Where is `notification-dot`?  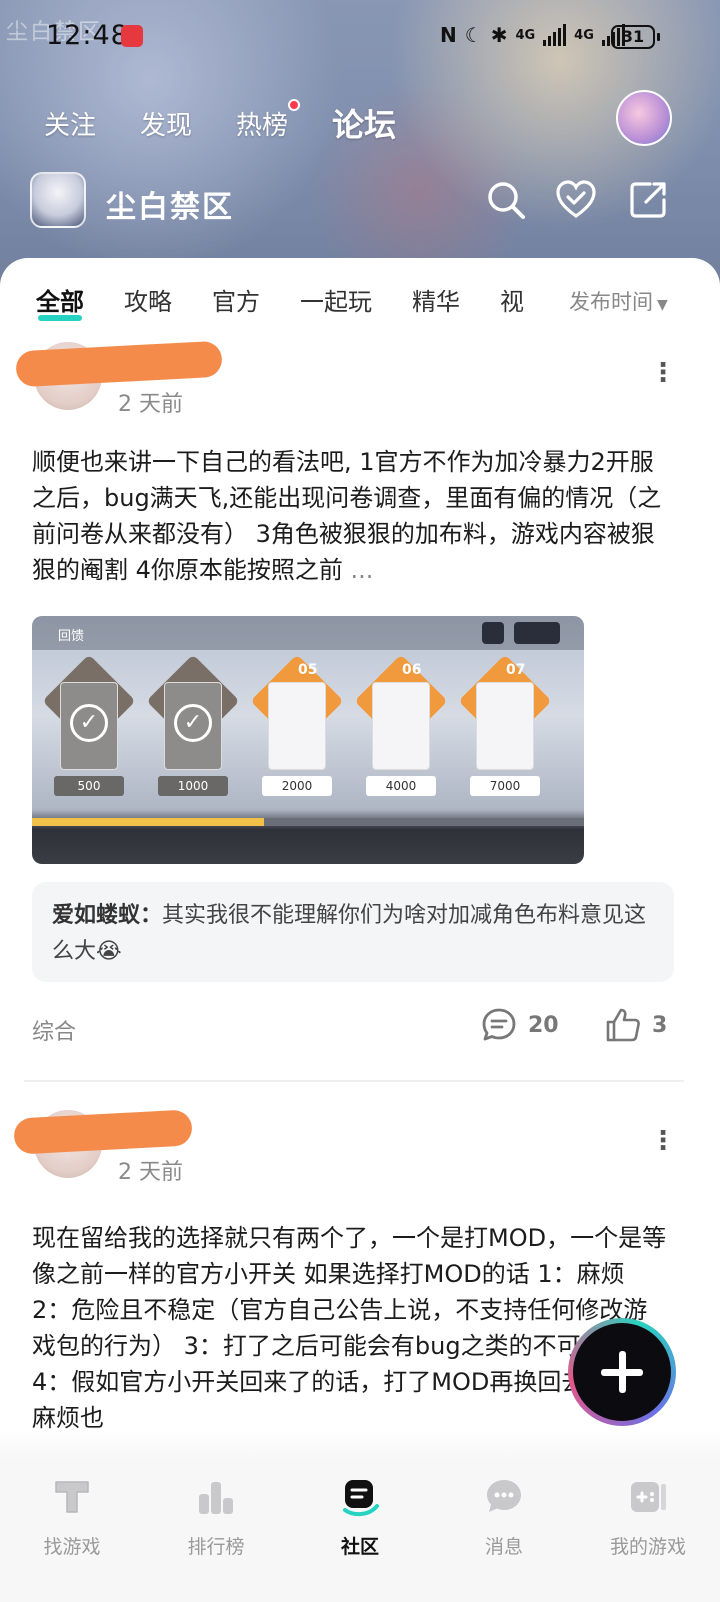 notification-dot is located at coordinates (294, 104).